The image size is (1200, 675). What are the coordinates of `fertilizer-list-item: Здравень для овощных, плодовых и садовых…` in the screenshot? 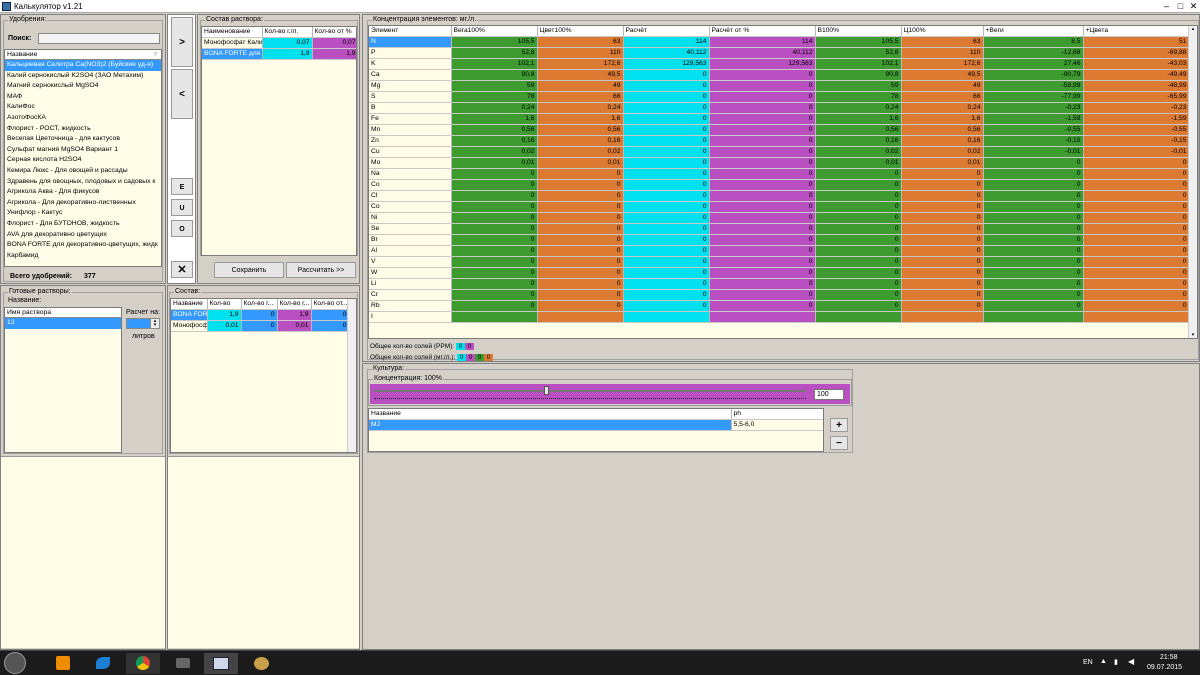 It's located at (83, 182).